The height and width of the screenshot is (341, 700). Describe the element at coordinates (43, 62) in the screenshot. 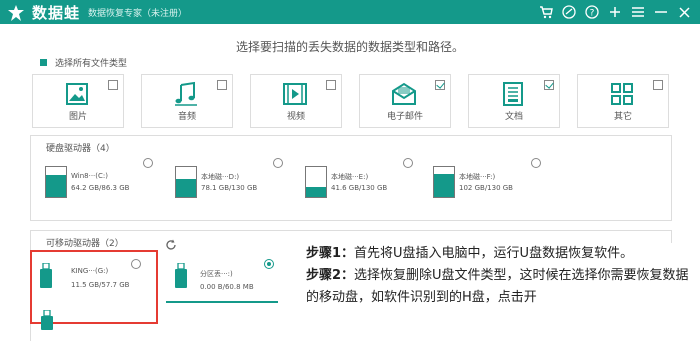

I see `select-all-checkbox` at that location.